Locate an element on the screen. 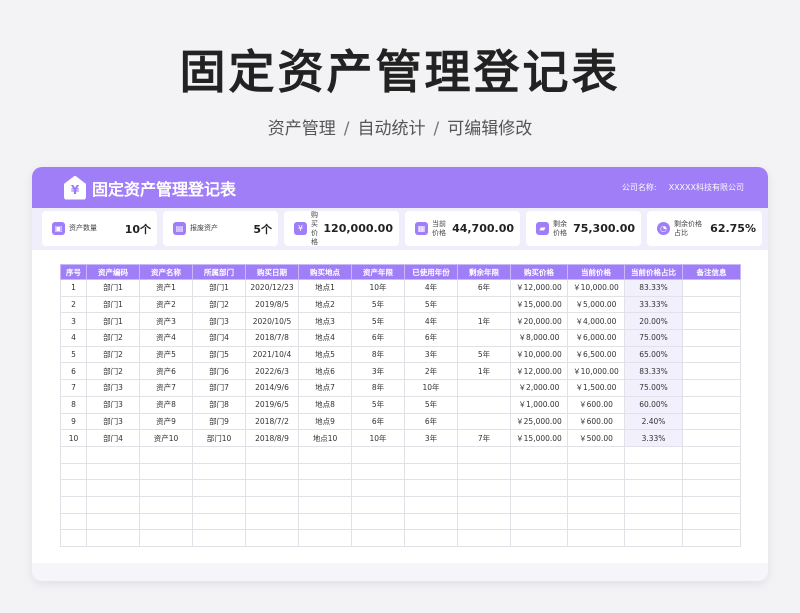  table-cell: 3年 is located at coordinates (378, 371).